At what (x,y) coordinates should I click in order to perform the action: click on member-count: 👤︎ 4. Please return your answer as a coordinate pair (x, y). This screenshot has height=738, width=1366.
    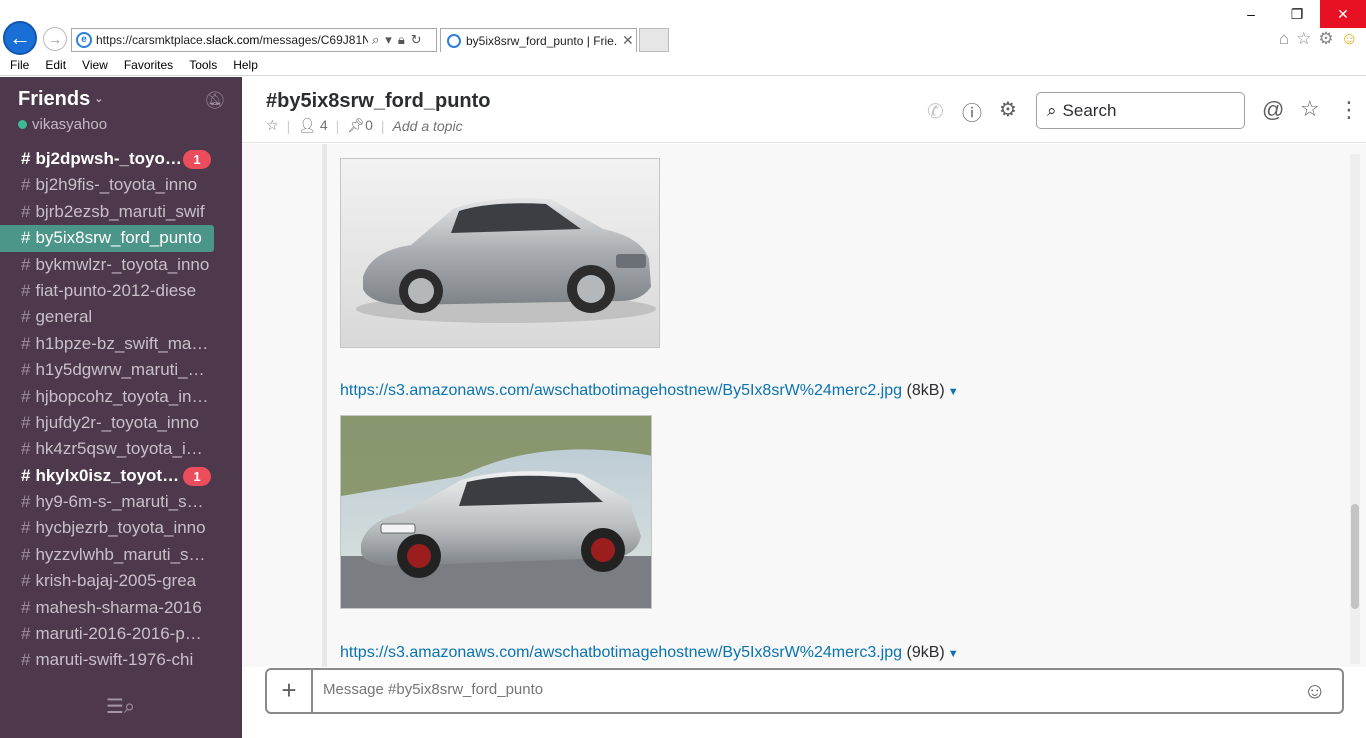
    Looking at the image, I should click on (312, 125).